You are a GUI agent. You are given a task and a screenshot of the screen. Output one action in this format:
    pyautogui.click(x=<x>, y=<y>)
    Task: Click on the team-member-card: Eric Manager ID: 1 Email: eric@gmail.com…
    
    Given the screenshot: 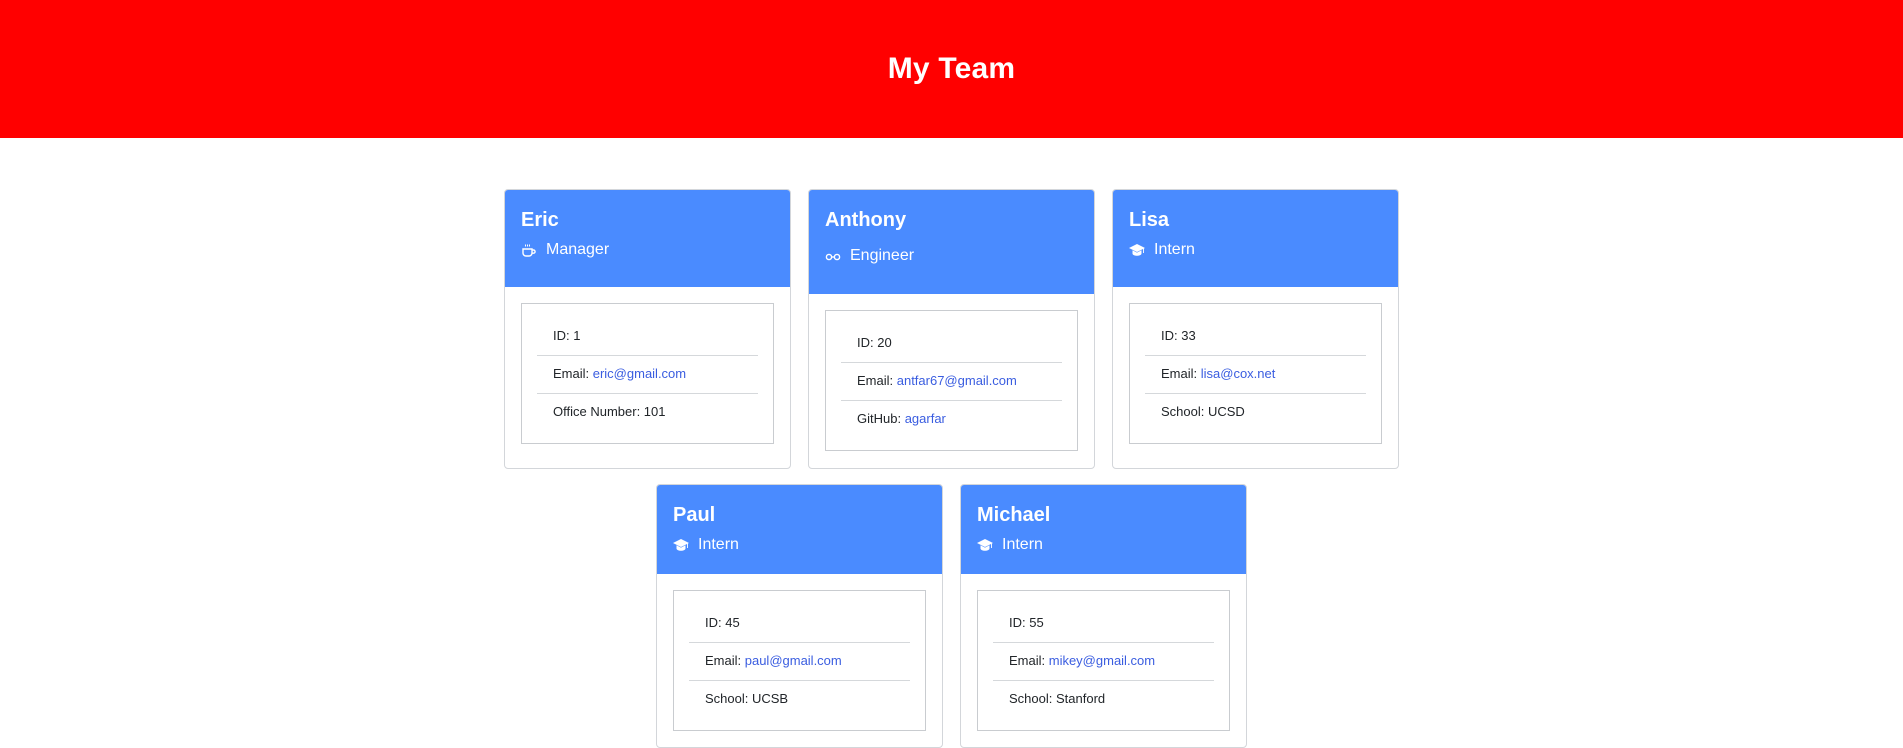 What is the action you would take?
    pyautogui.click(x=647, y=329)
    